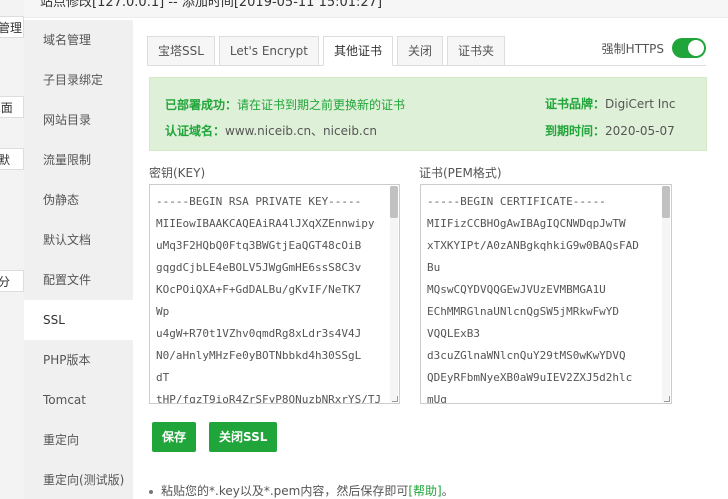  What do you see at coordinates (526, 355) in the screenshot?
I see `cert-line: d3cuZGlnaWNlcnQuY29tMS0wKwYDVQ` at bounding box center [526, 355].